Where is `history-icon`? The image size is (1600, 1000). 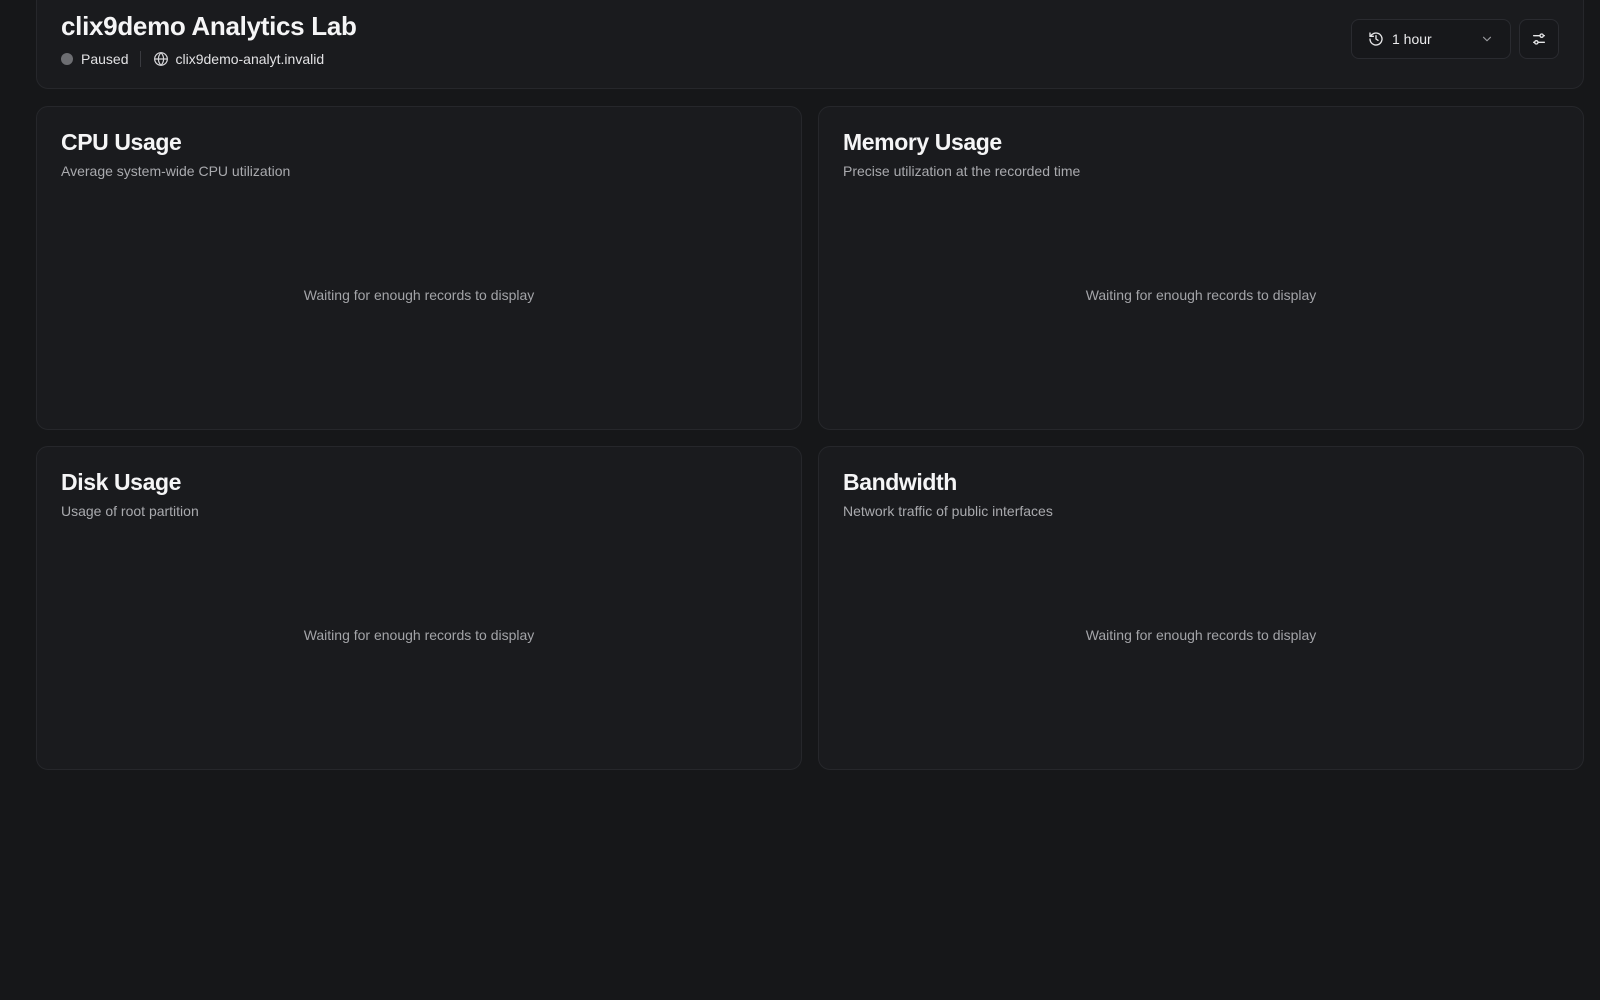 history-icon is located at coordinates (1376, 39).